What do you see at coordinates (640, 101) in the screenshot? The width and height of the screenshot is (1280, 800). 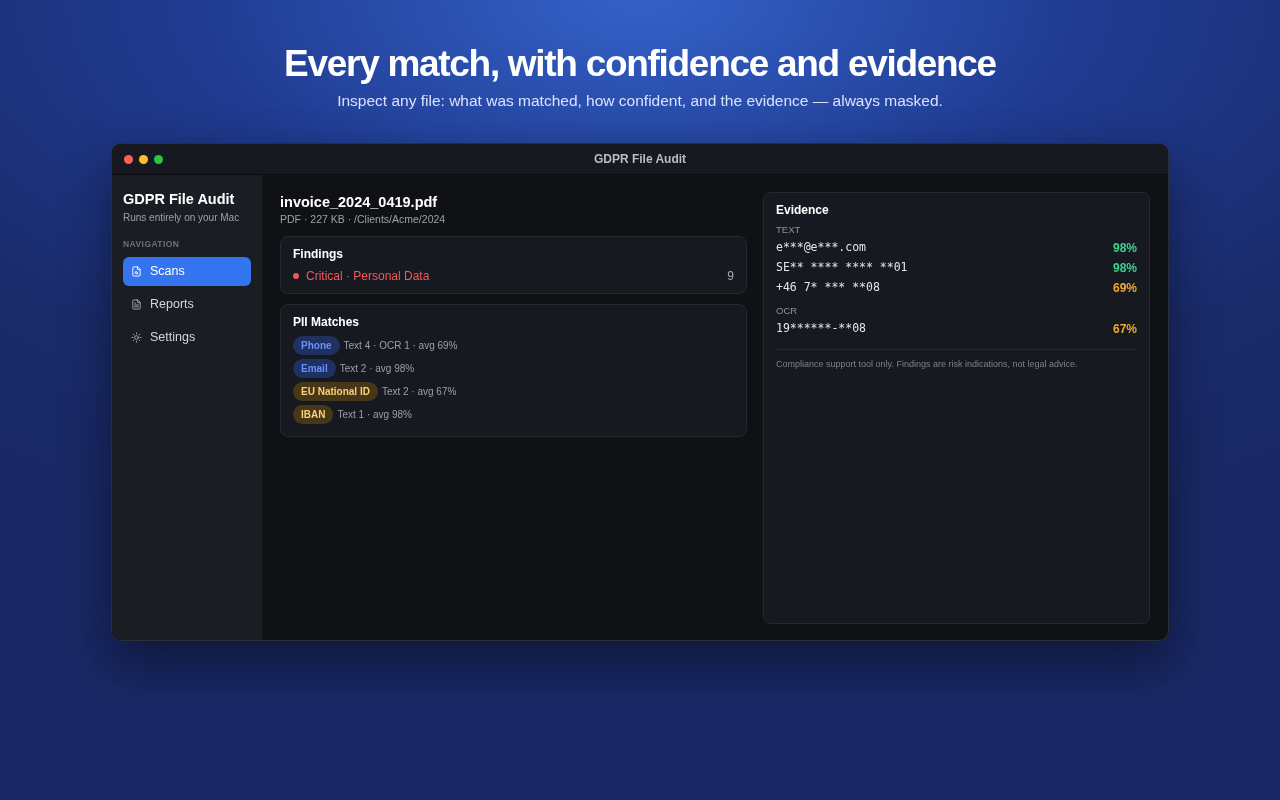 I see `subheadline: Inspect any file: what was matched, how confident, and the evidence — always masked.` at bounding box center [640, 101].